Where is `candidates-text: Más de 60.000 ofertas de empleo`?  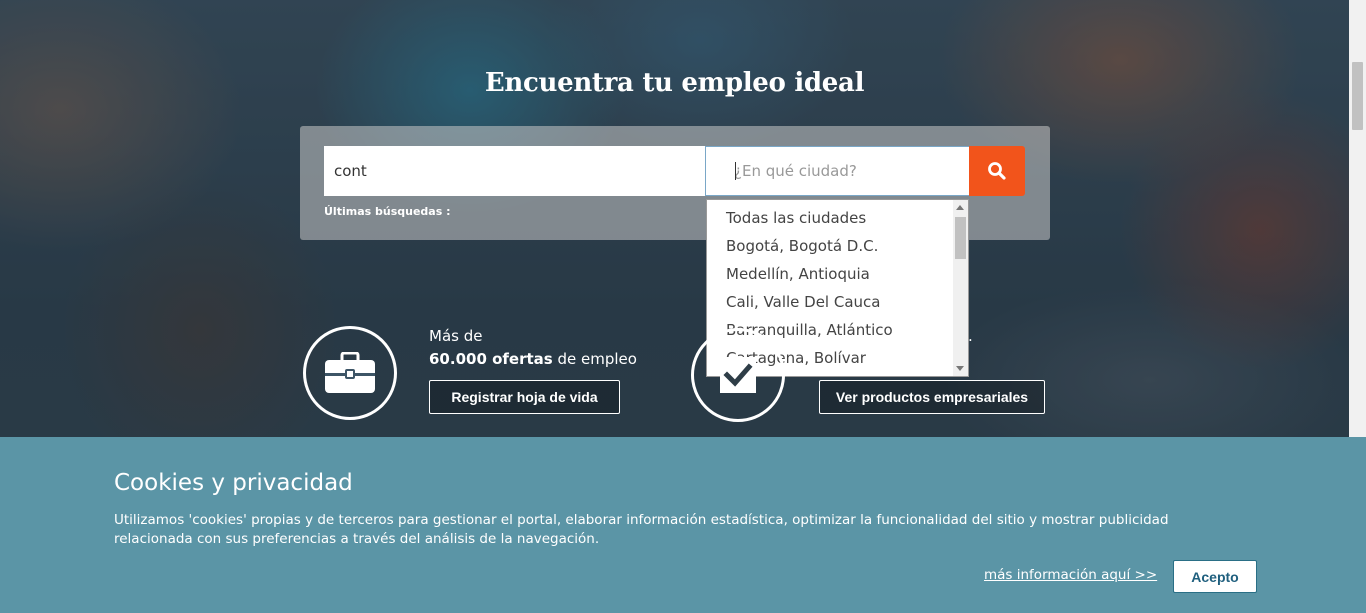
candidates-text: Más de 60.000 ofertas de empleo is located at coordinates (533, 348).